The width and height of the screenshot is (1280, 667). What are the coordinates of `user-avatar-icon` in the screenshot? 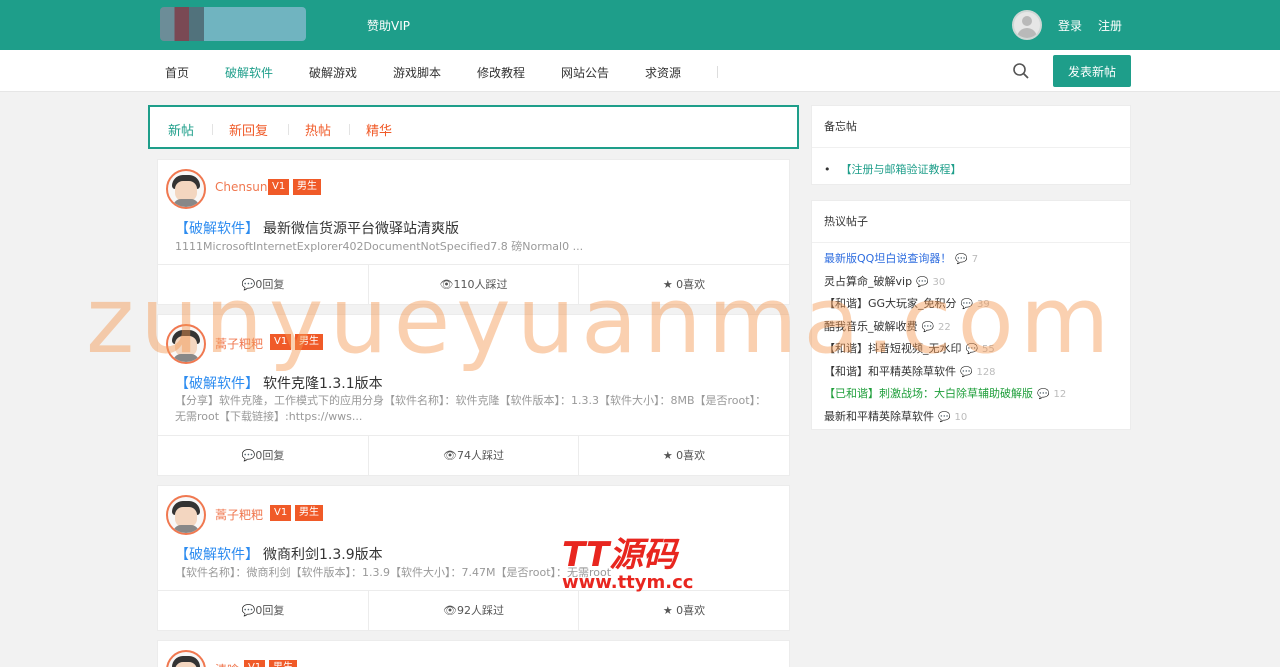 It's located at (1027, 25).